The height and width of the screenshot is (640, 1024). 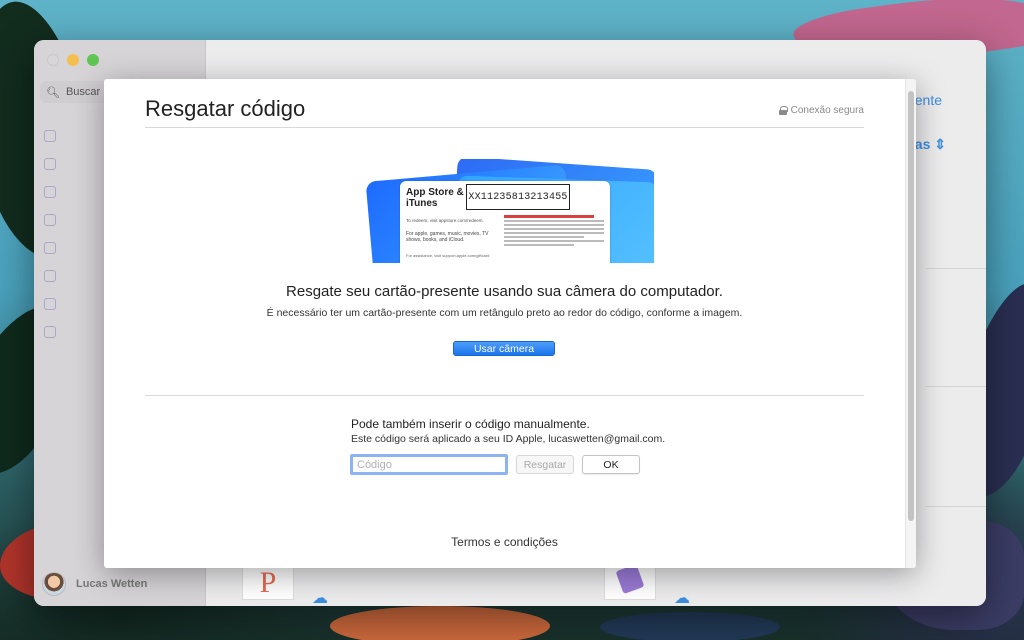 What do you see at coordinates (928, 100) in the screenshot?
I see `header-link: ente` at bounding box center [928, 100].